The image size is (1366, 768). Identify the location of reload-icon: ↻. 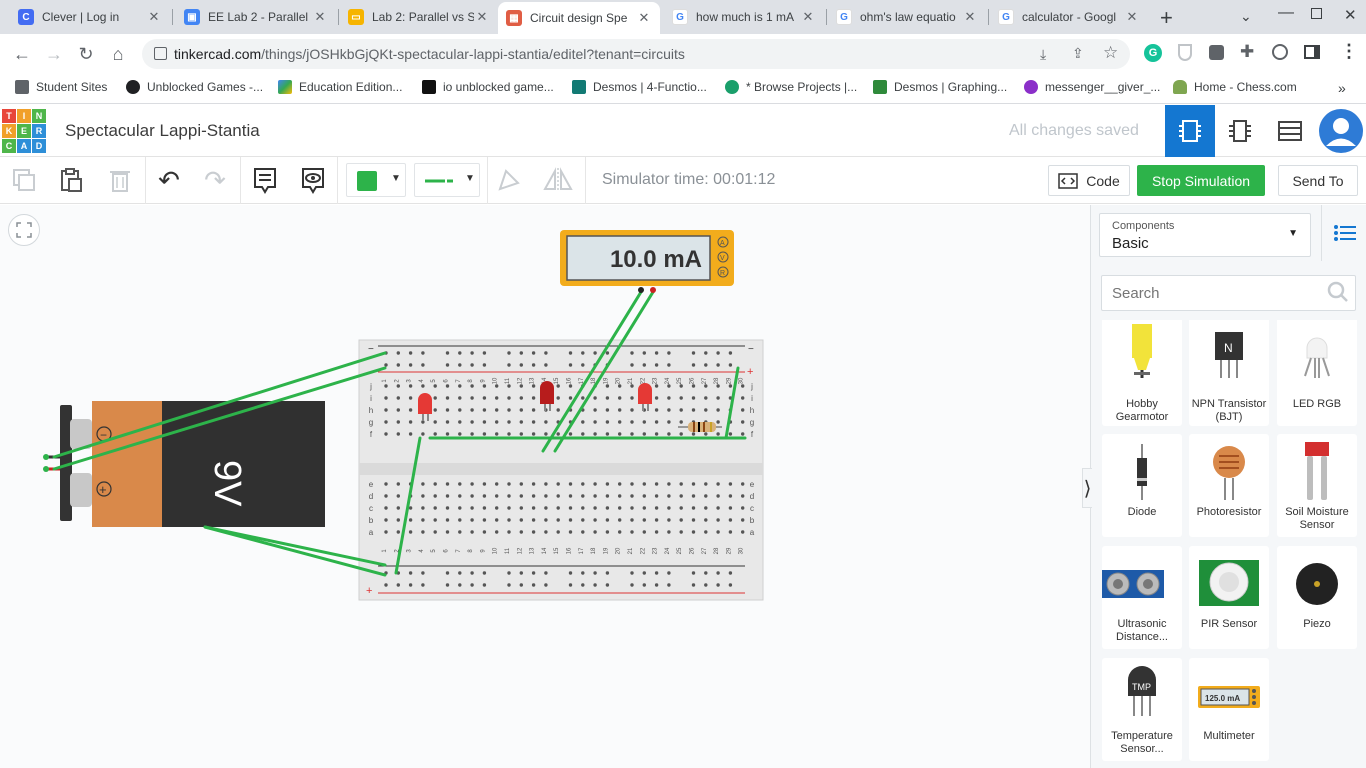
(86, 54).